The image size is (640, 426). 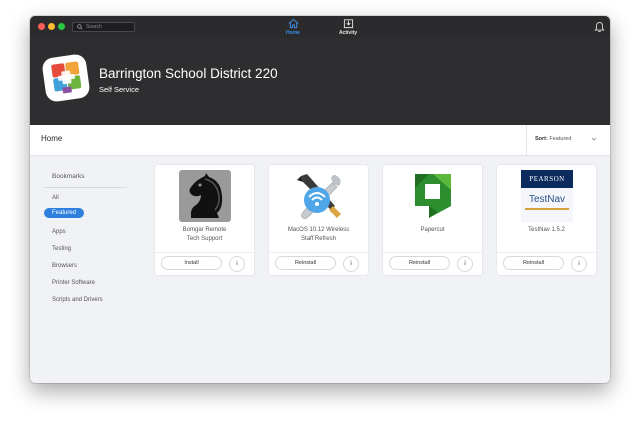 I want to click on pearson-wordmark: PEARSON, so click(x=547, y=179).